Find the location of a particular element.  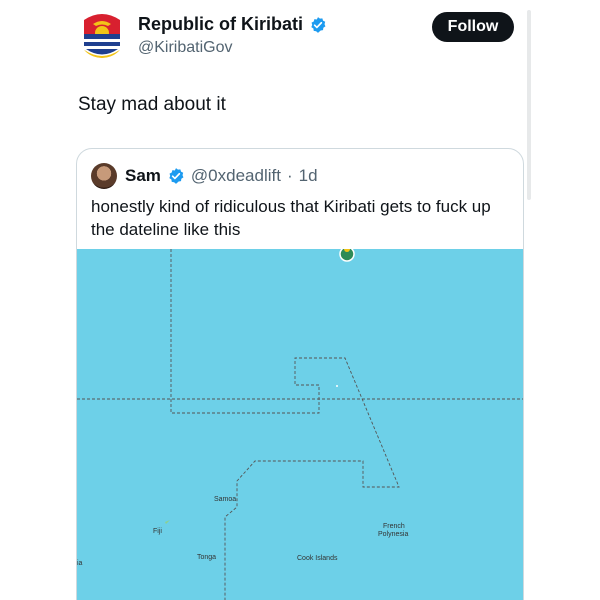

label-fiji: Fiji is located at coordinates (157, 531).